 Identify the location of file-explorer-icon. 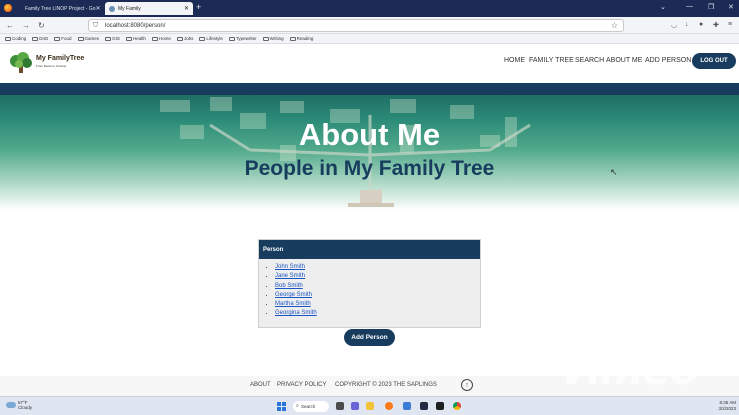
(370, 406).